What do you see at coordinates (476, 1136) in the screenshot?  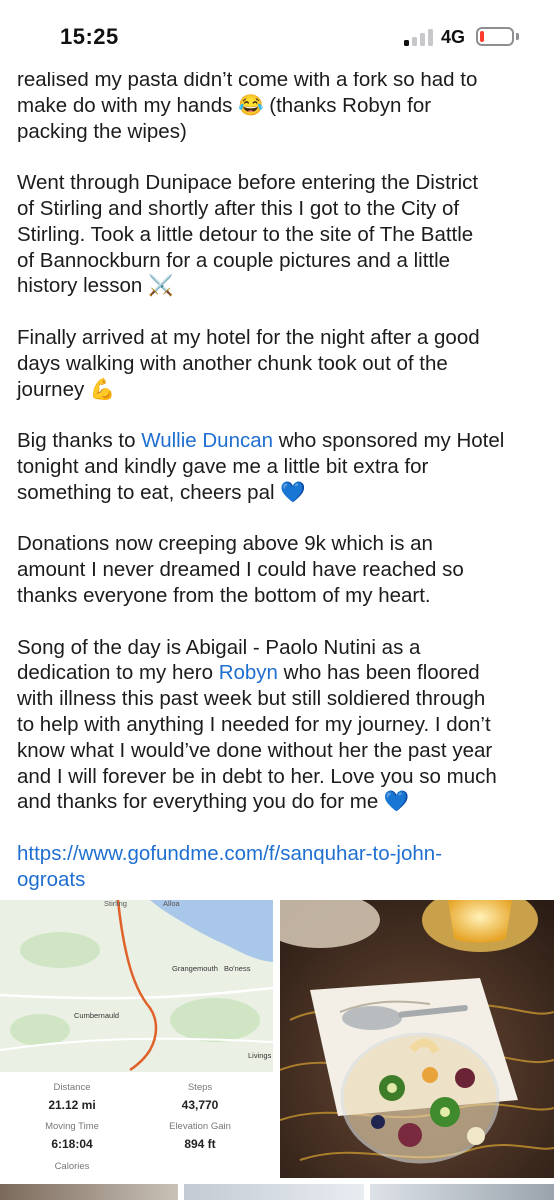 I see `photo-banana` at bounding box center [476, 1136].